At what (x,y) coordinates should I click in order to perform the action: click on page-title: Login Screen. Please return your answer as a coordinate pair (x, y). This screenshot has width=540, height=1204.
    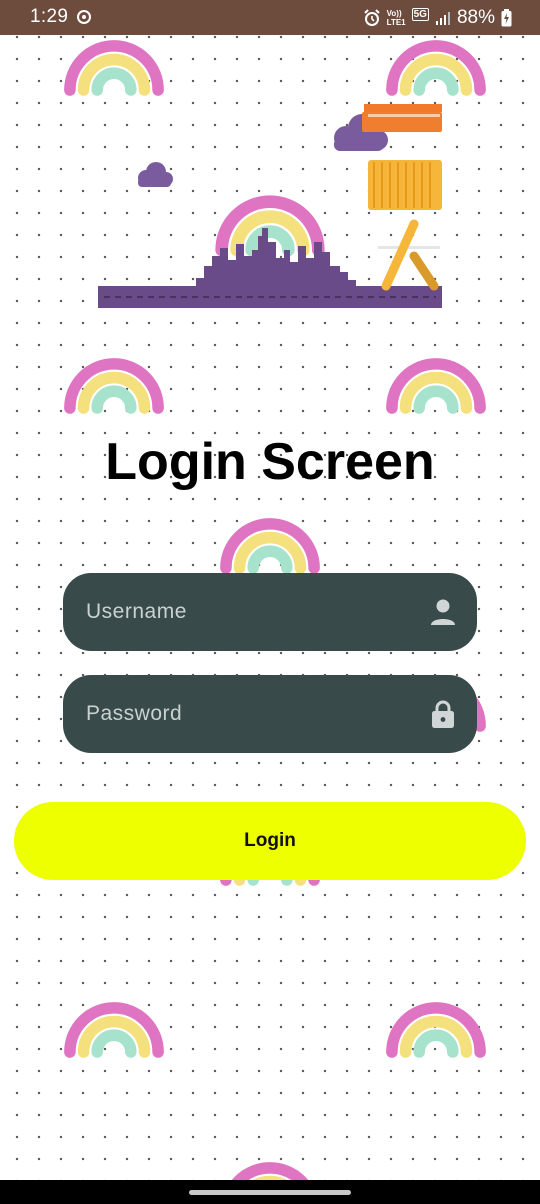
    Looking at the image, I should click on (270, 462).